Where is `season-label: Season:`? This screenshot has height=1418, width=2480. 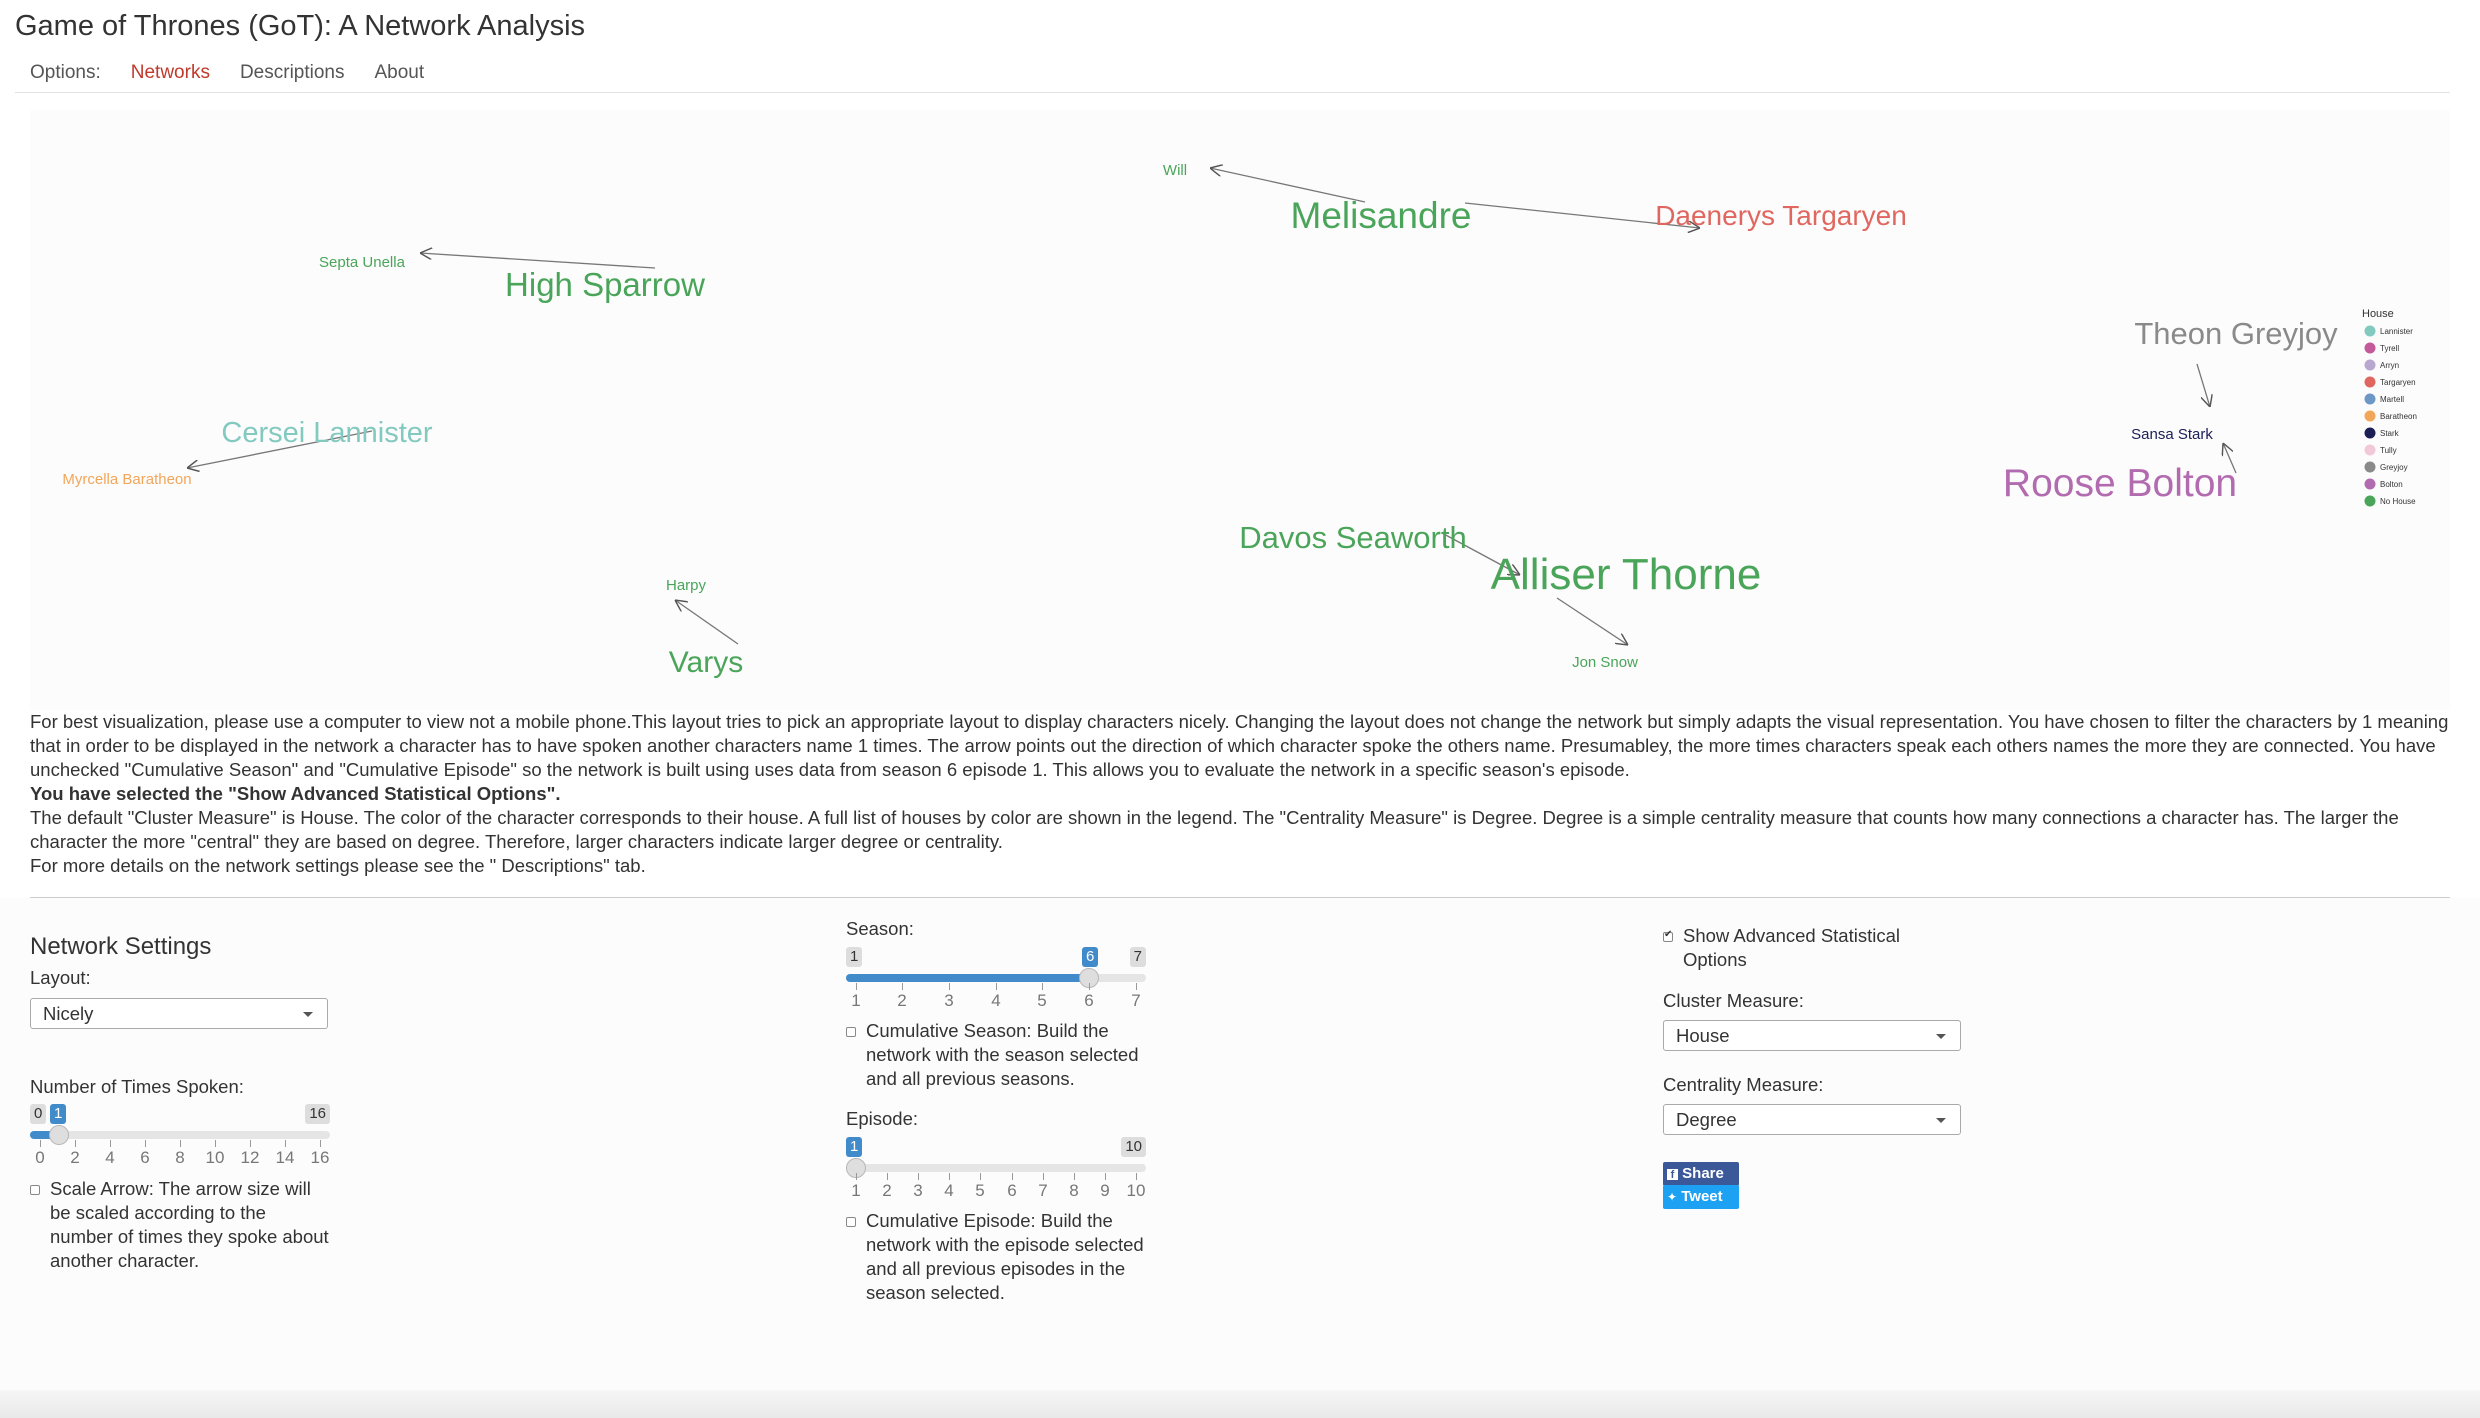
season-label: Season: is located at coordinates (880, 928).